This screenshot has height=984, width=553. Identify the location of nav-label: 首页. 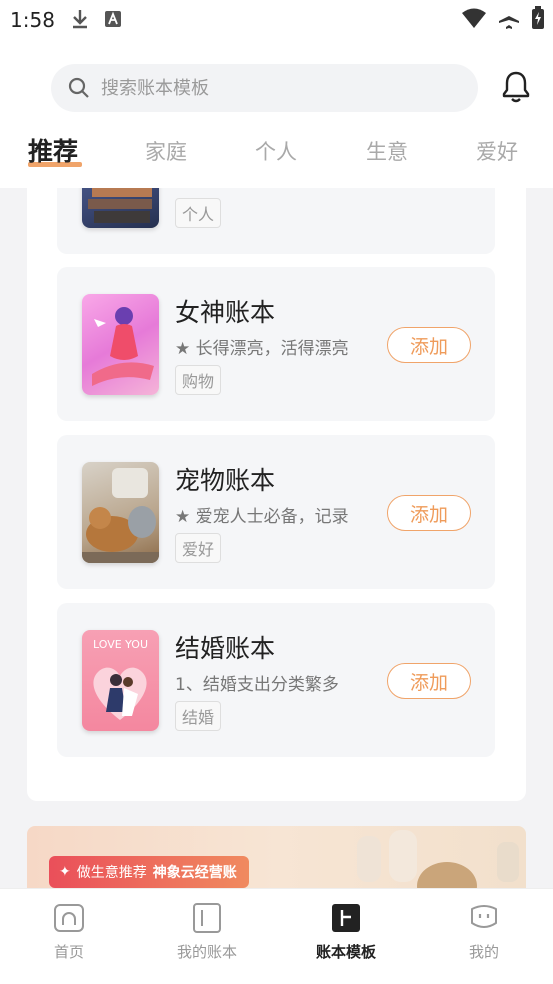
(68, 952).